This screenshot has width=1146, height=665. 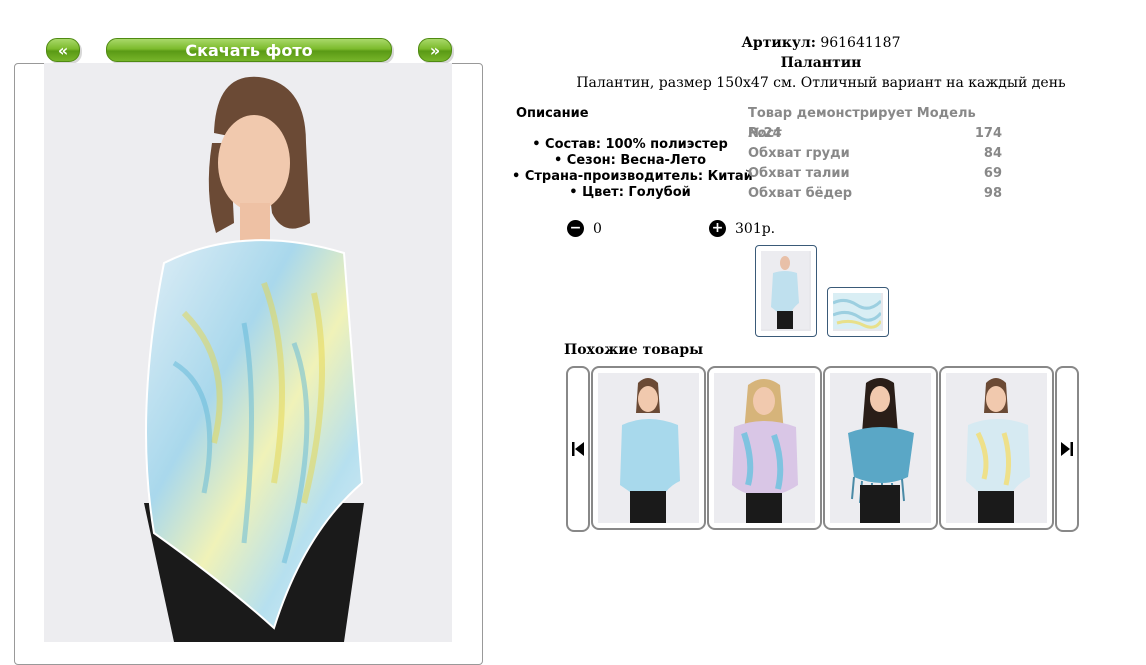 I want to click on model-row-value: 174, so click(x=988, y=133).